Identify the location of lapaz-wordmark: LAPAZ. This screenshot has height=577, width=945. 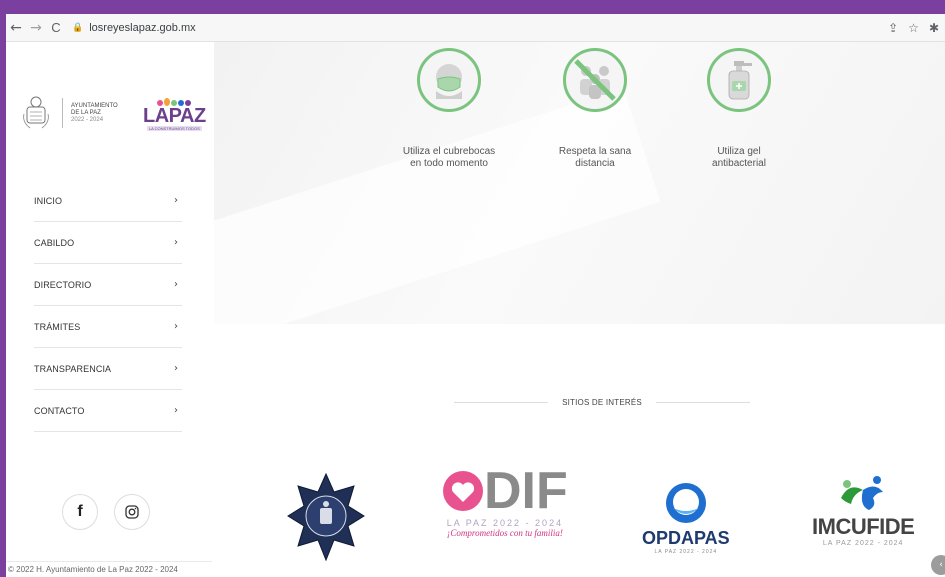
(174, 115).